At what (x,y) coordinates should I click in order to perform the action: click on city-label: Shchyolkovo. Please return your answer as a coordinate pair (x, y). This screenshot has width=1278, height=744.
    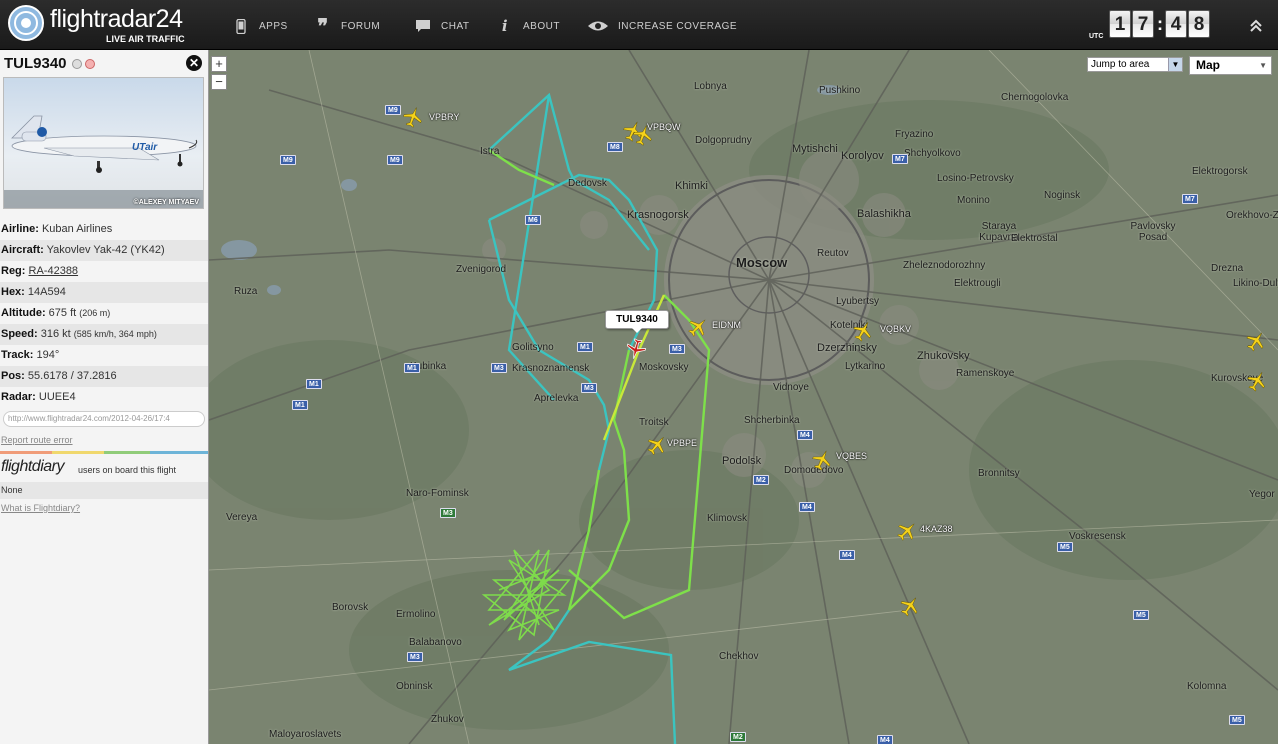
    Looking at the image, I should click on (932, 153).